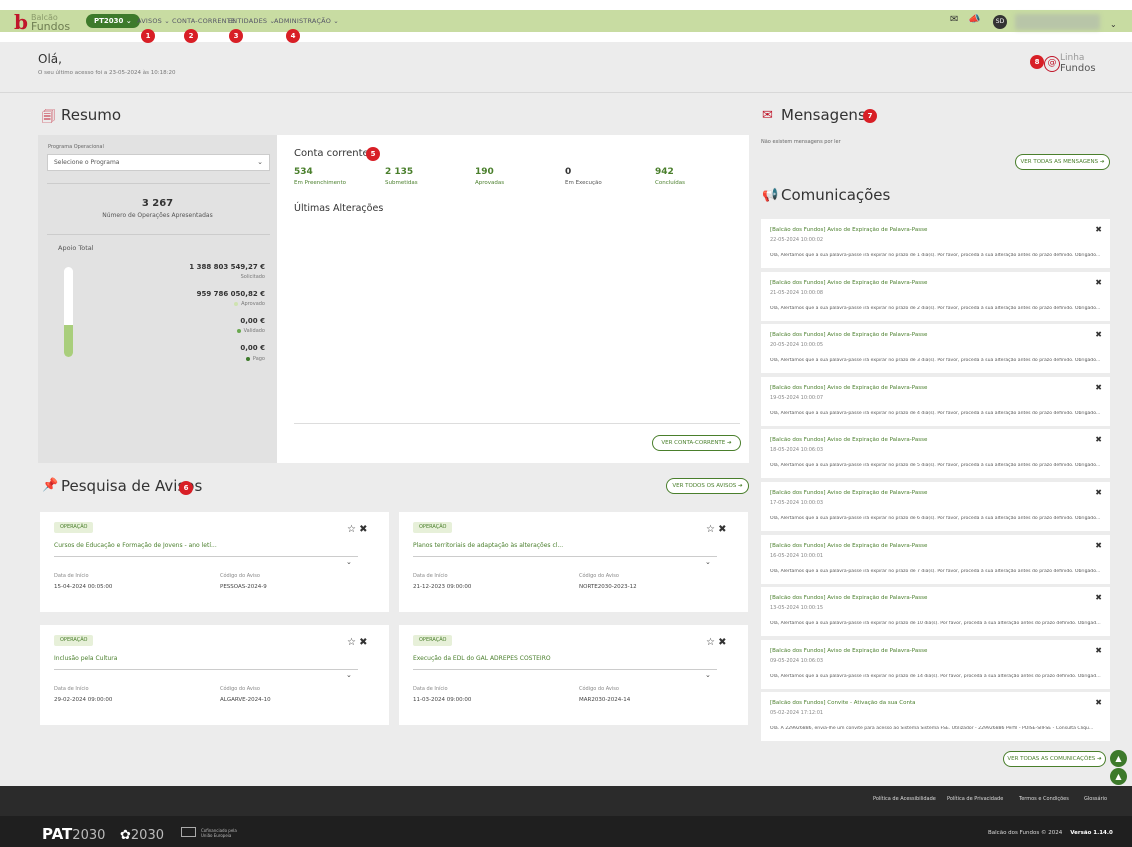 The height and width of the screenshot is (847, 1132). What do you see at coordinates (158, 162) in the screenshot?
I see `programa-select: Selecione o Programa ⌄` at bounding box center [158, 162].